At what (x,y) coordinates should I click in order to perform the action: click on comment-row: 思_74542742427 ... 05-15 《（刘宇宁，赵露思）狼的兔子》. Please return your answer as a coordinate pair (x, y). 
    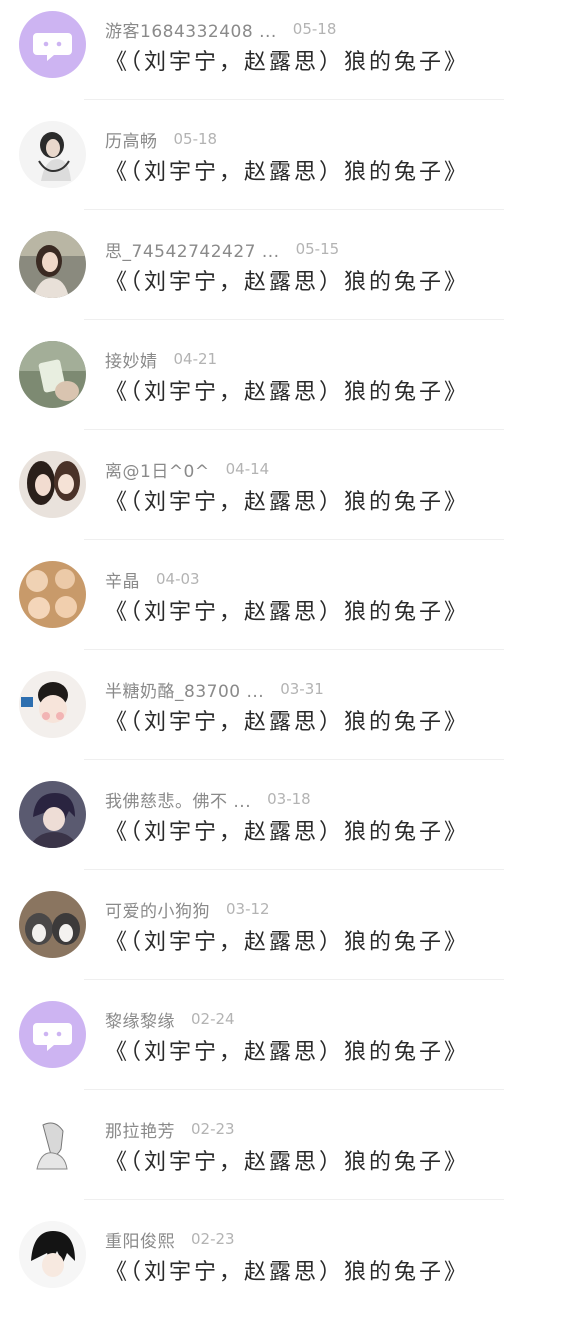
    Looking at the image, I should click on (293, 275).